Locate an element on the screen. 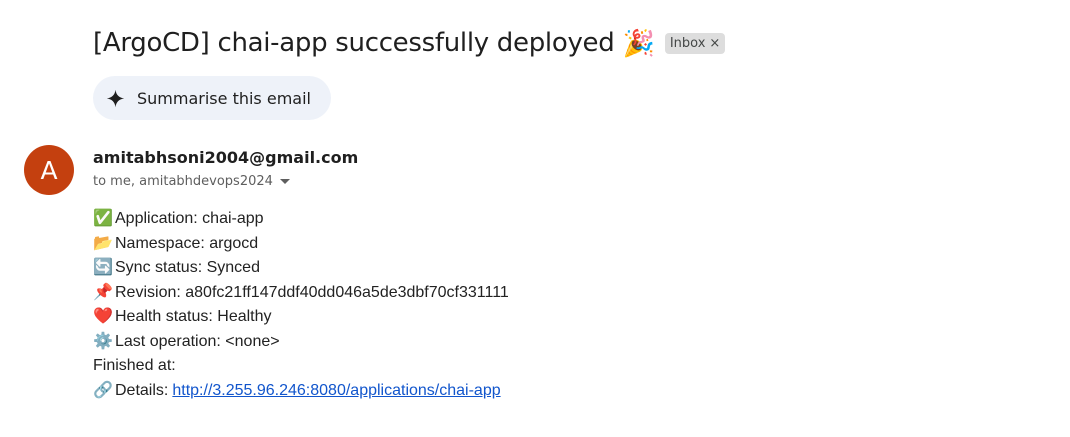 Image resolution: width=1070 pixels, height=437 pixels. body-line-text: Application: chai-app is located at coordinates (189, 219).